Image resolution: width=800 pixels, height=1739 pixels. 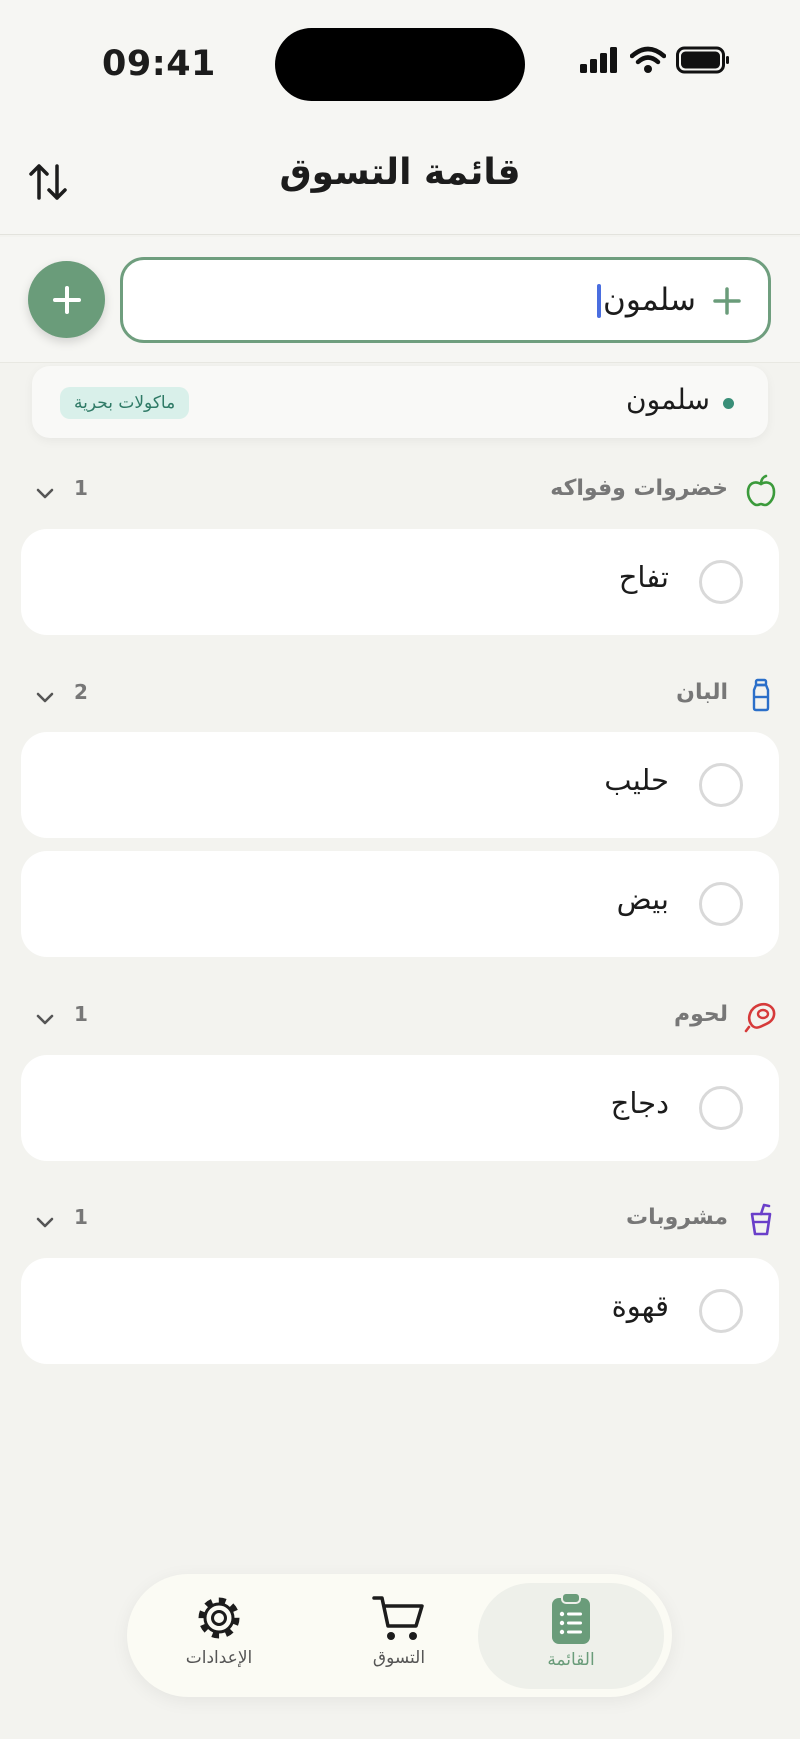 What do you see at coordinates (700, 1014) in the screenshot?
I see `section-title: لحوم` at bounding box center [700, 1014].